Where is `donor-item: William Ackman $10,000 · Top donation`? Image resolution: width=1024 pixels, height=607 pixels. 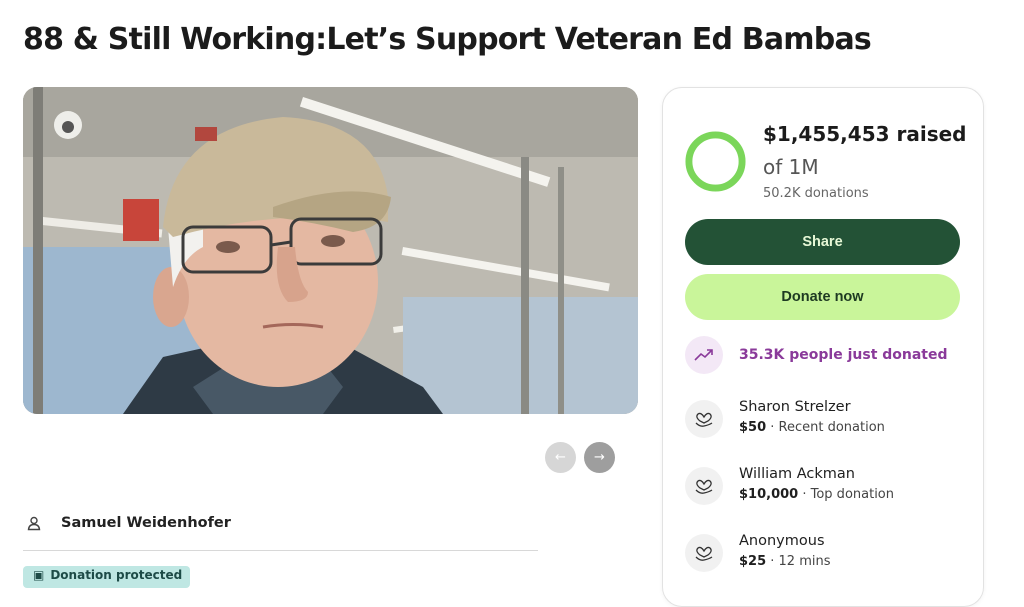
donor-item: William Ackman $10,000 · Top donation is located at coordinates (789, 485).